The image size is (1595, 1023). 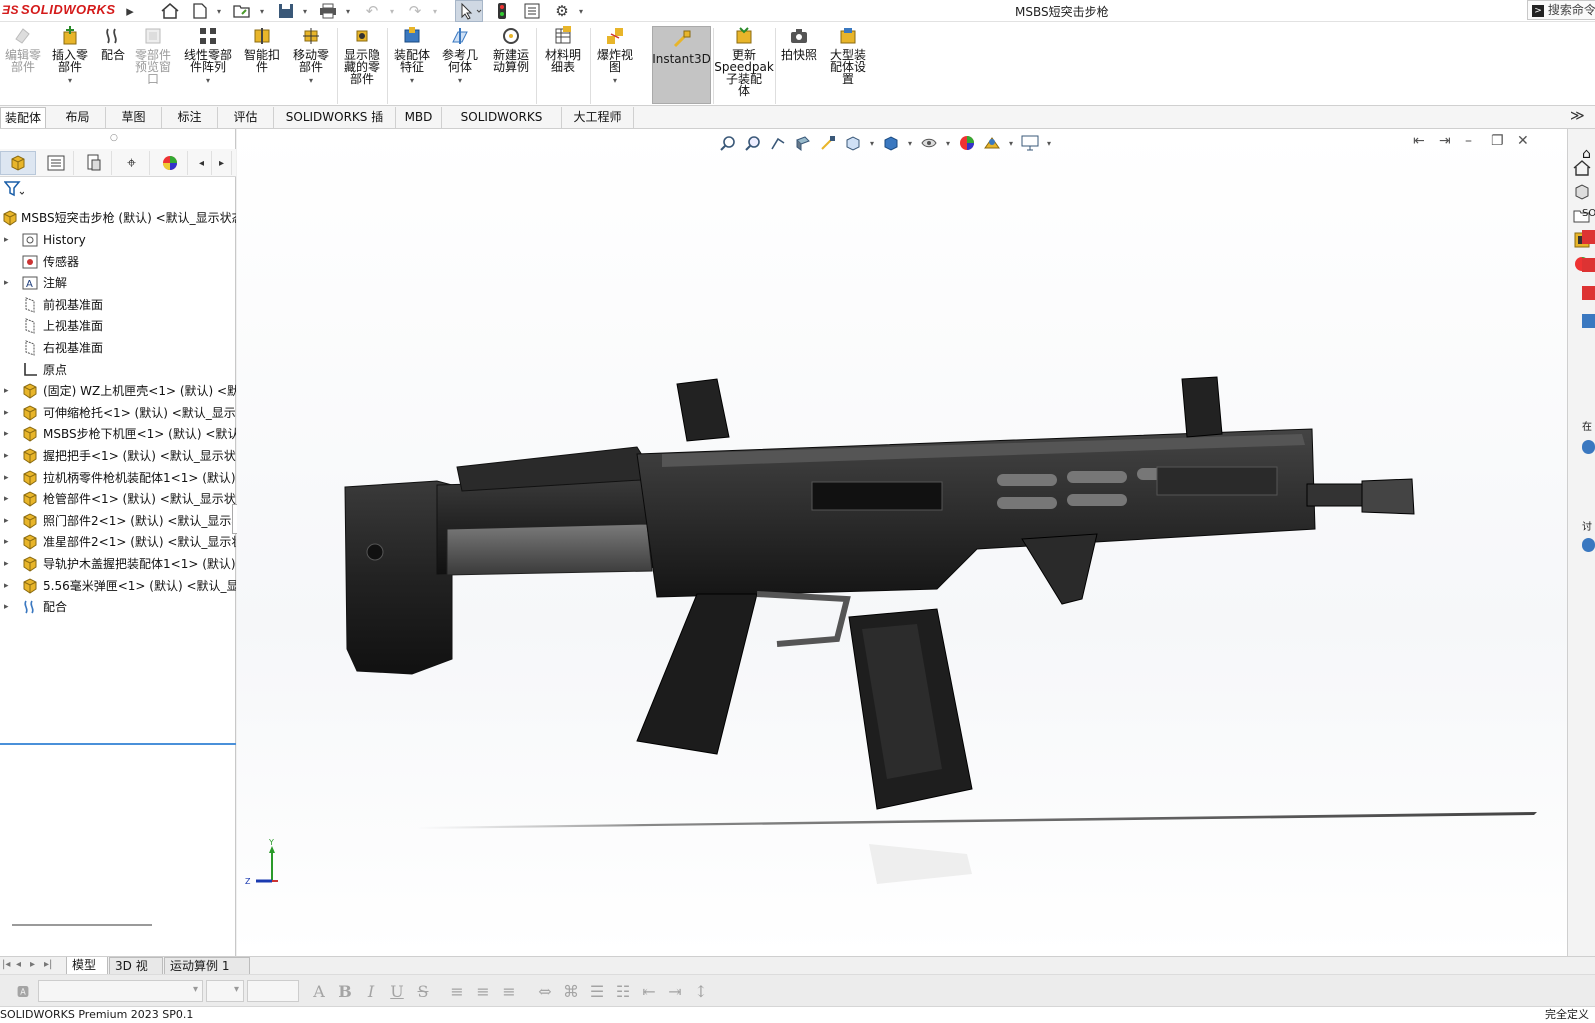 What do you see at coordinates (1588, 321) in the screenshot?
I see `resource-blue-icon` at bounding box center [1588, 321].